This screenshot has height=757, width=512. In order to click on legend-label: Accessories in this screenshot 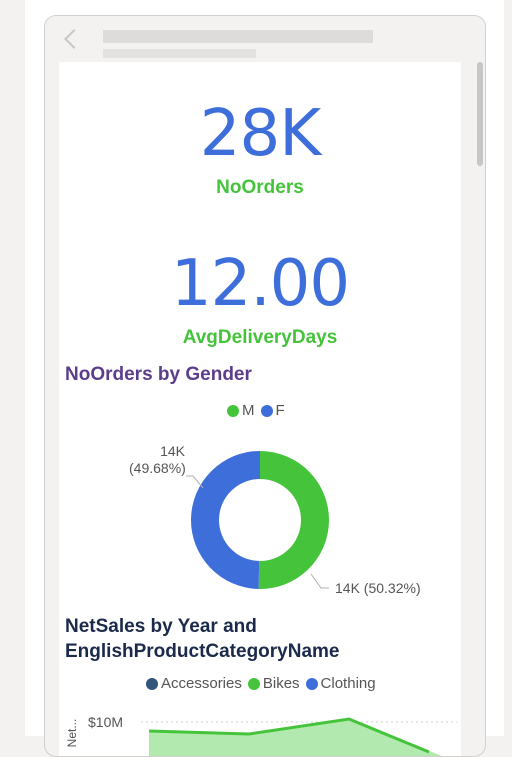, I will do `click(201, 683)`.